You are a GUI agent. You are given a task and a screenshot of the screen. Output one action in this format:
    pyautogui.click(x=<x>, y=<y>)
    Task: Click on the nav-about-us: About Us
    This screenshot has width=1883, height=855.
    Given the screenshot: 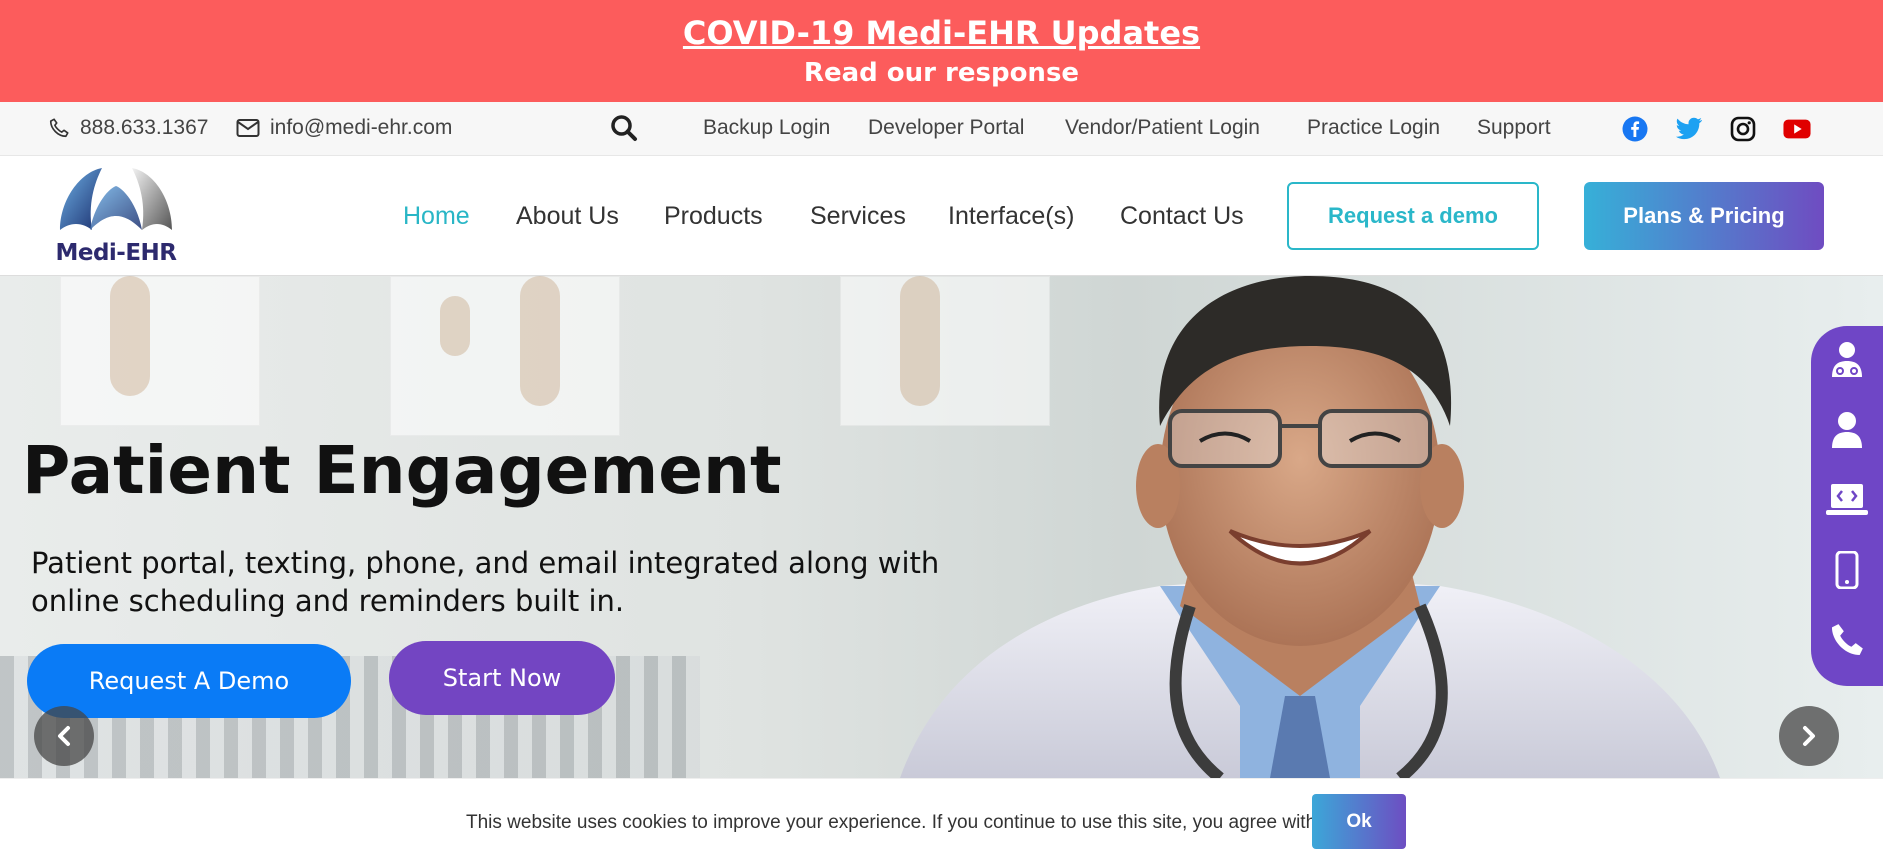 What is the action you would take?
    pyautogui.click(x=567, y=216)
    